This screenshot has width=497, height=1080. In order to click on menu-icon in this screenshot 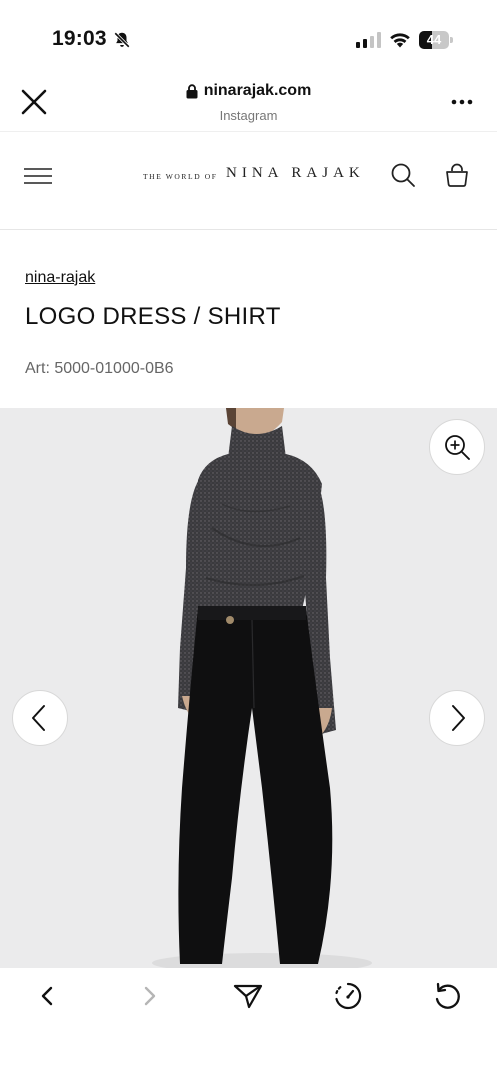, I will do `click(38, 176)`.